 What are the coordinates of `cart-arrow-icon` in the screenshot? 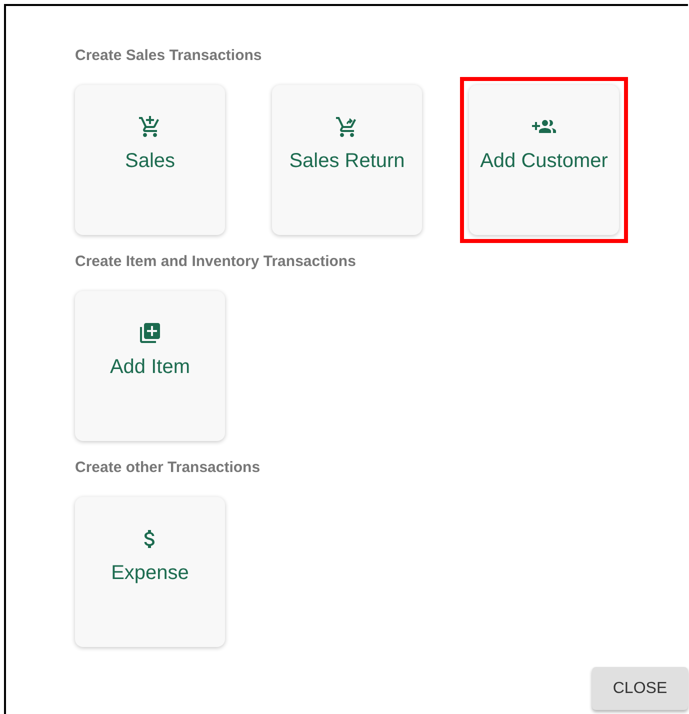 It's located at (347, 127).